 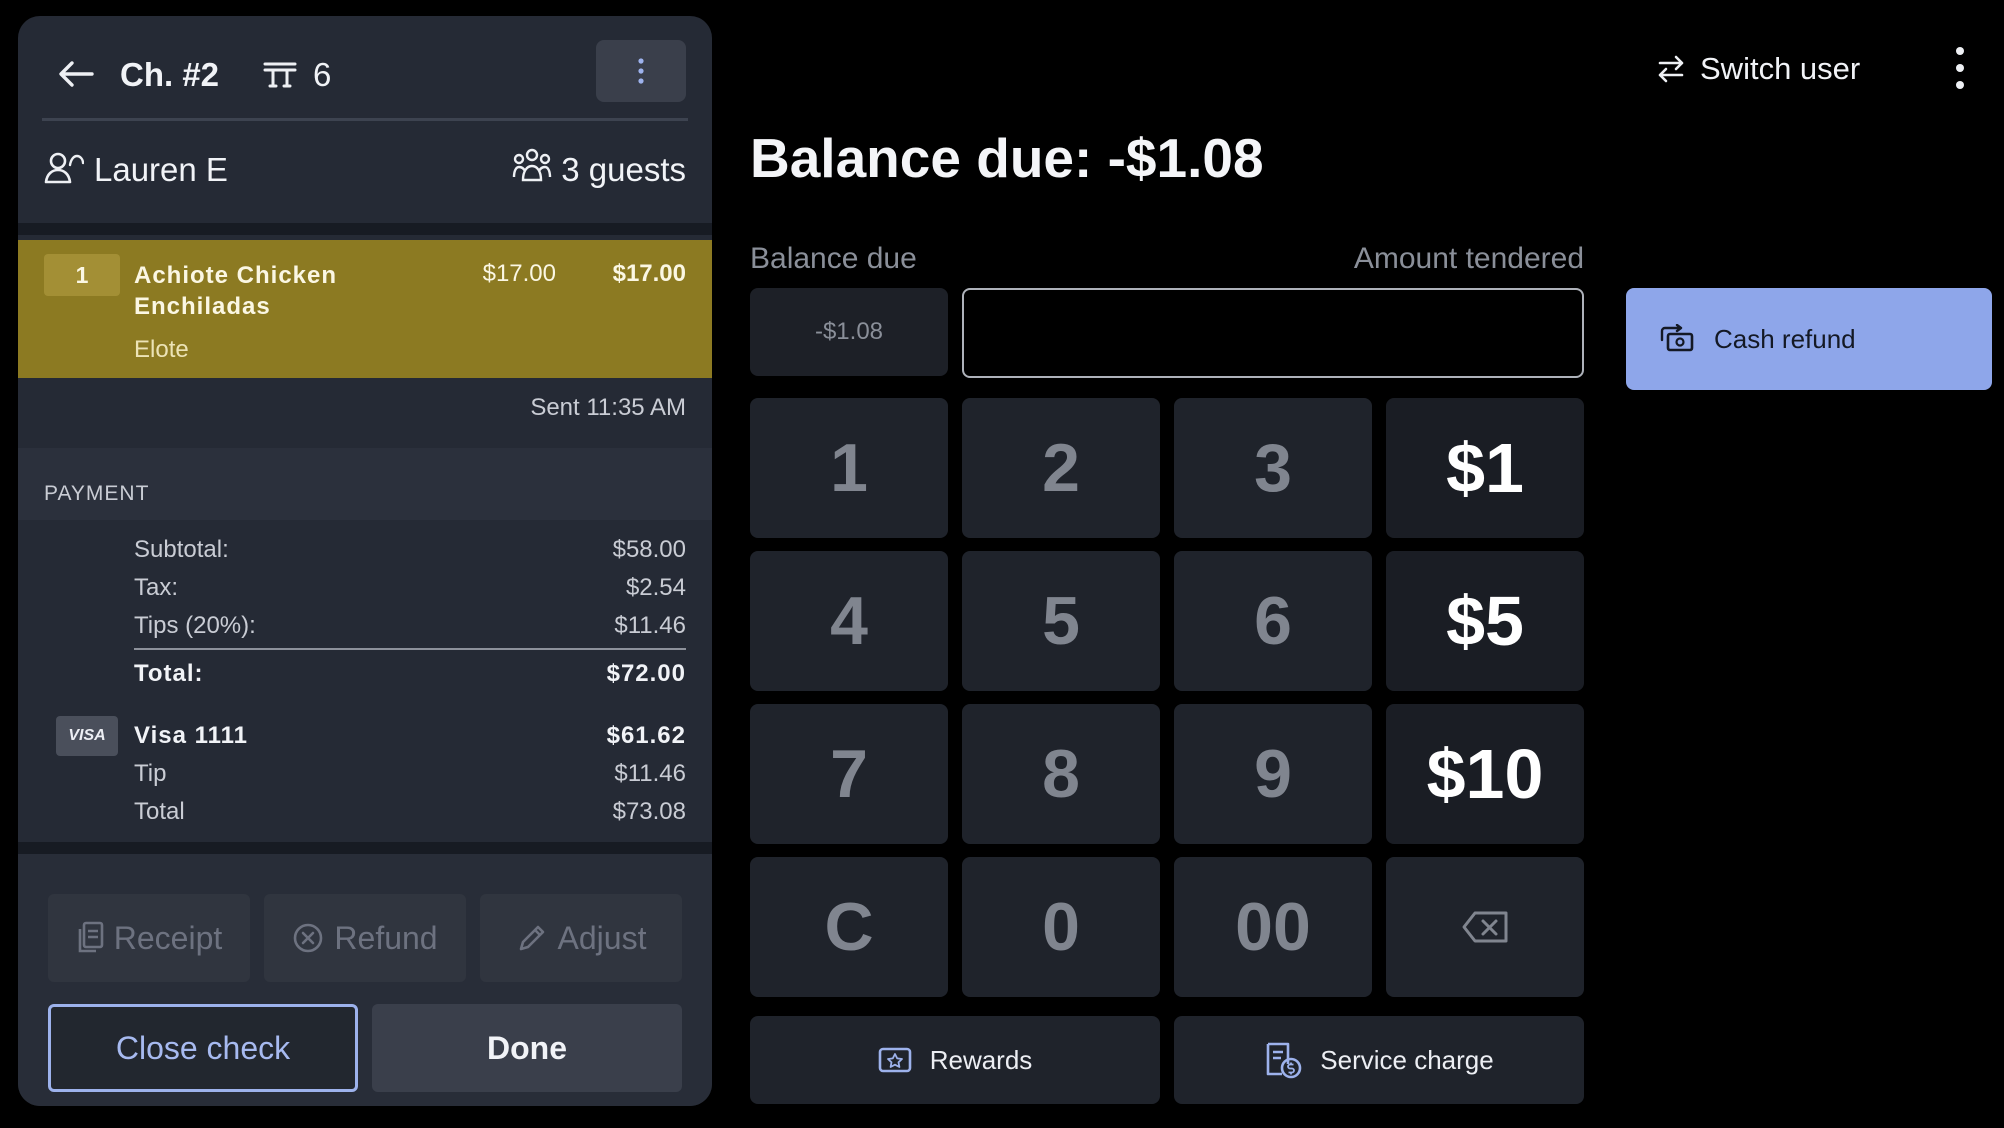 I want to click on backspace-icon, so click(x=1485, y=927).